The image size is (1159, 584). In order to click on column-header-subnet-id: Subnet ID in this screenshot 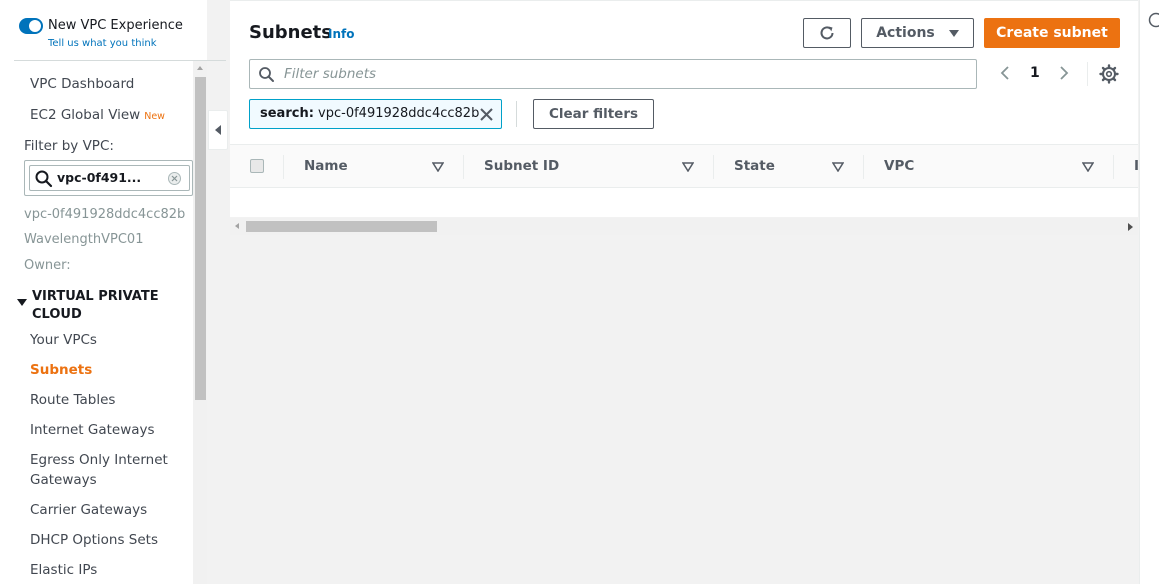, I will do `click(521, 166)`.